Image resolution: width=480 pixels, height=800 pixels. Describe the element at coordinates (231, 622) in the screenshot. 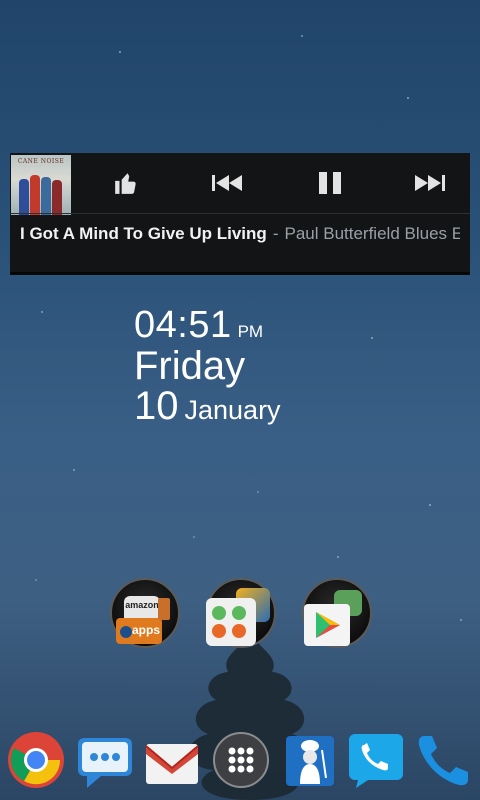

I see `dots-app-icon` at that location.